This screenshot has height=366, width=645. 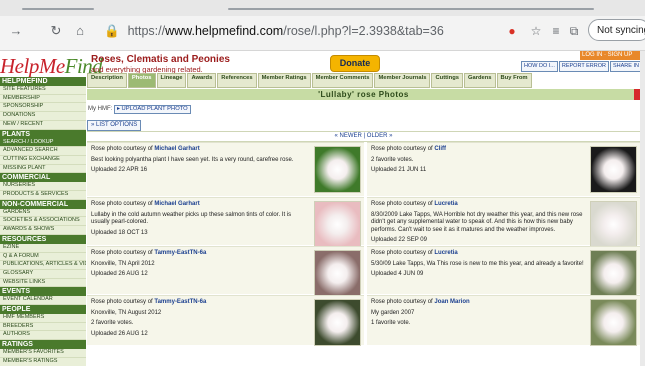 What do you see at coordinates (43, 151) in the screenshot?
I see `sidebar-item: ADVANCED SEARCH` at bounding box center [43, 151].